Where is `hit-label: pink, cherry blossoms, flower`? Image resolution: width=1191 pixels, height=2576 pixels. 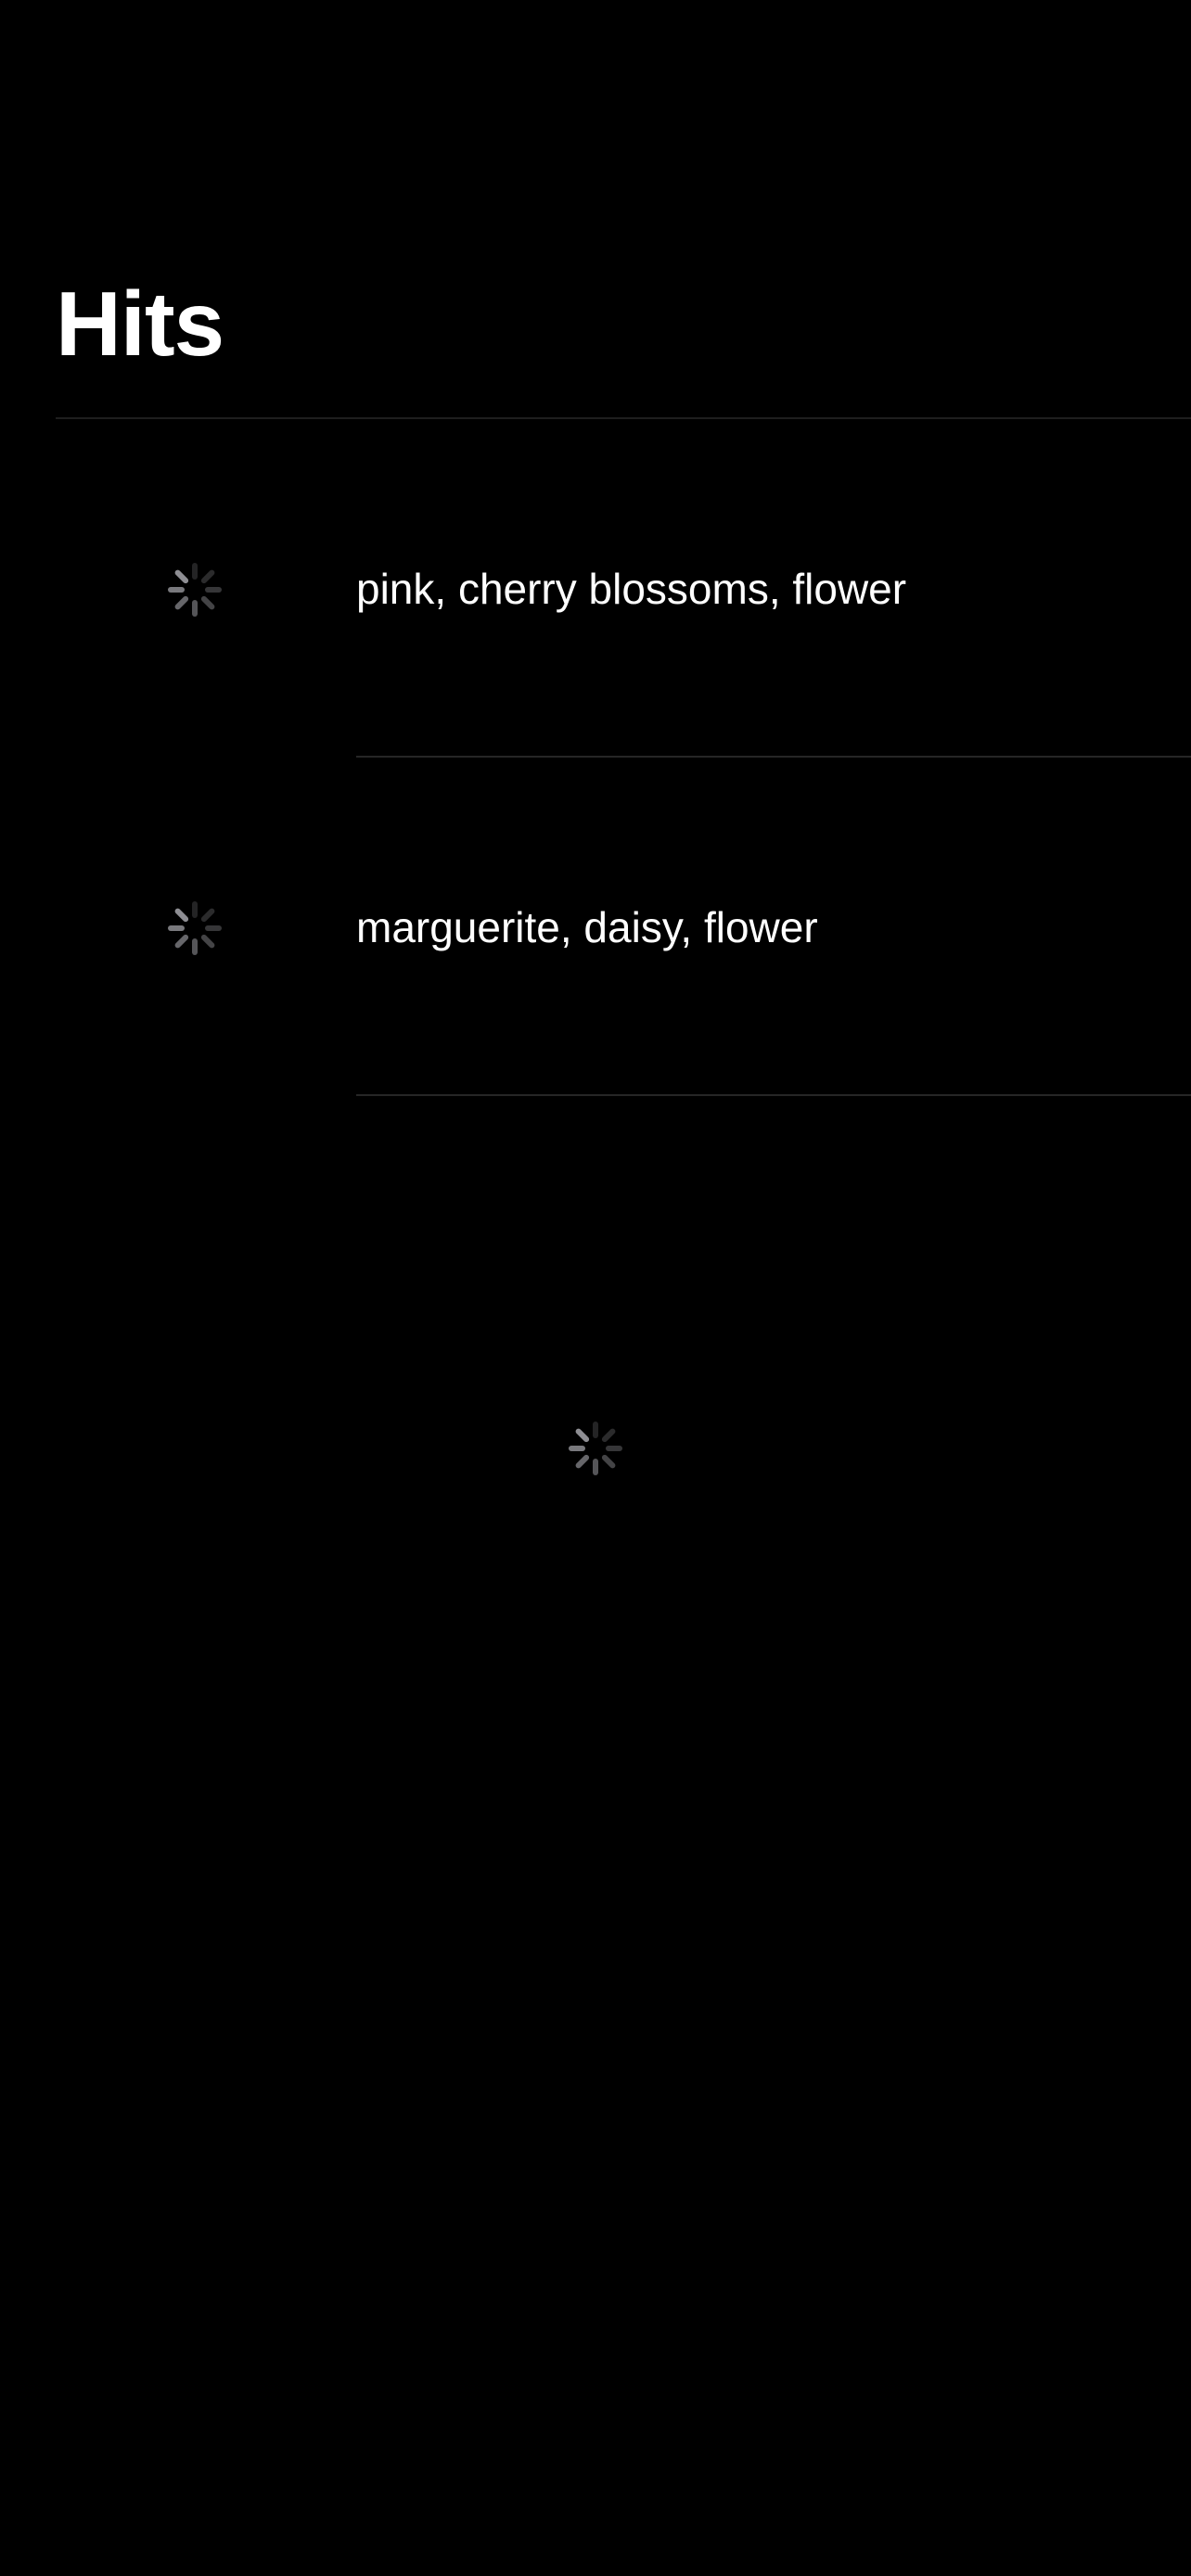 hit-label: pink, cherry blossoms, flower is located at coordinates (631, 589).